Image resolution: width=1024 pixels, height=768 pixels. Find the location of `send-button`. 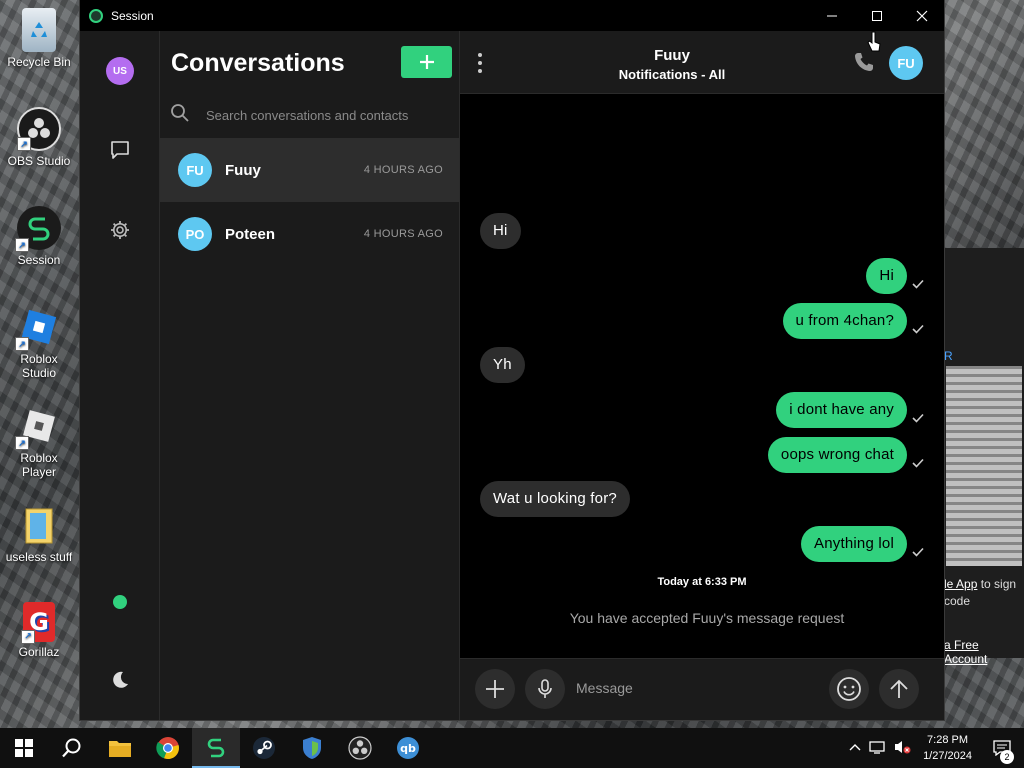

send-button is located at coordinates (899, 689).